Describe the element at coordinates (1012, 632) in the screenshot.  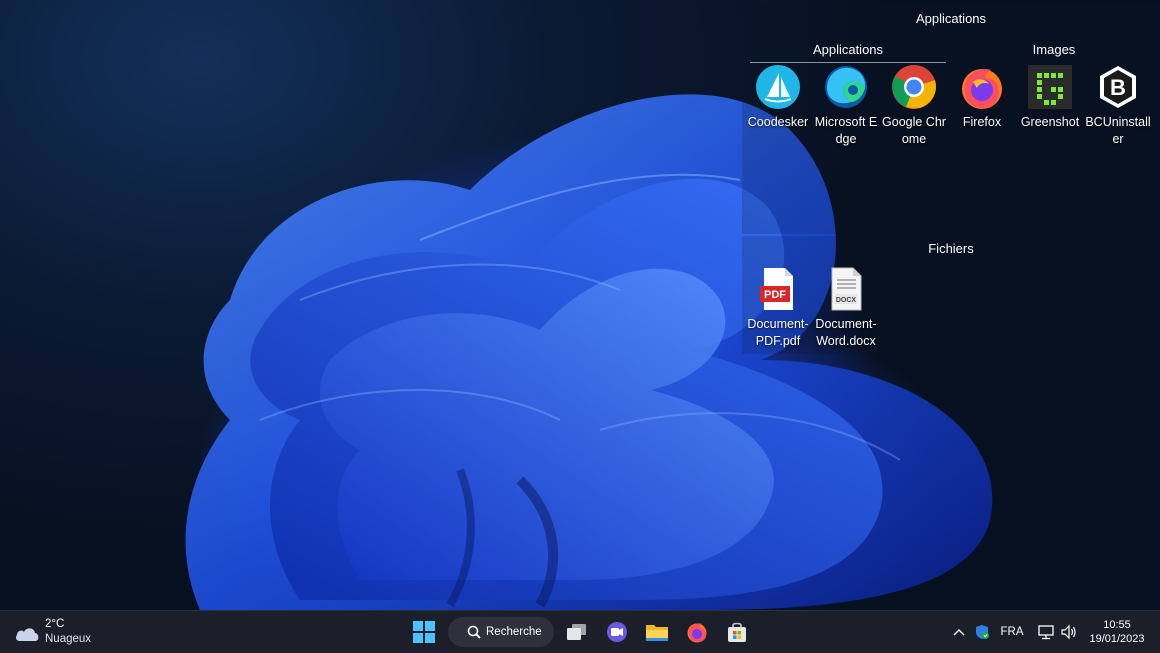
I see `language-indicator: FRA` at that location.